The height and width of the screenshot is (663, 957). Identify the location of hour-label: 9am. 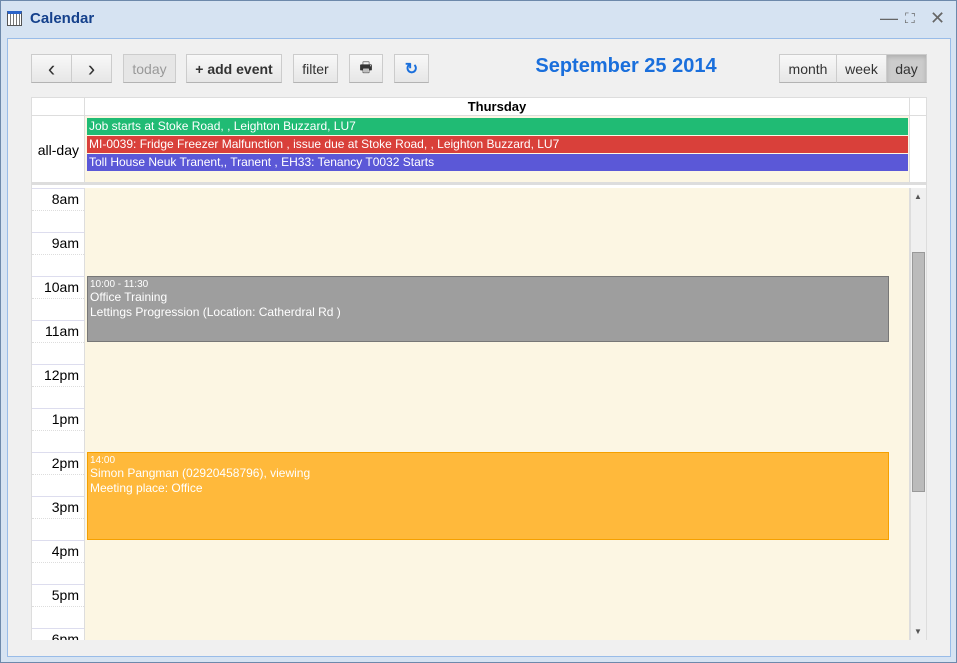
(58, 244).